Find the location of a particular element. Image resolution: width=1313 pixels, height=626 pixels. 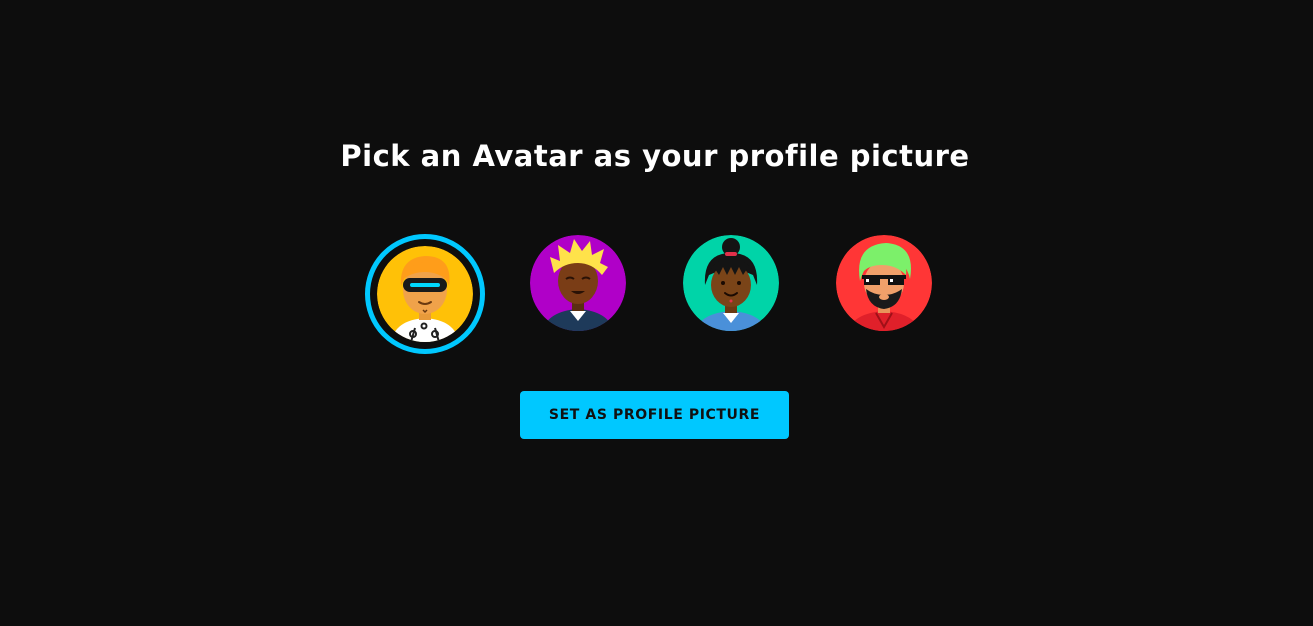

spiky-hair-avatar-icon is located at coordinates (578, 283).